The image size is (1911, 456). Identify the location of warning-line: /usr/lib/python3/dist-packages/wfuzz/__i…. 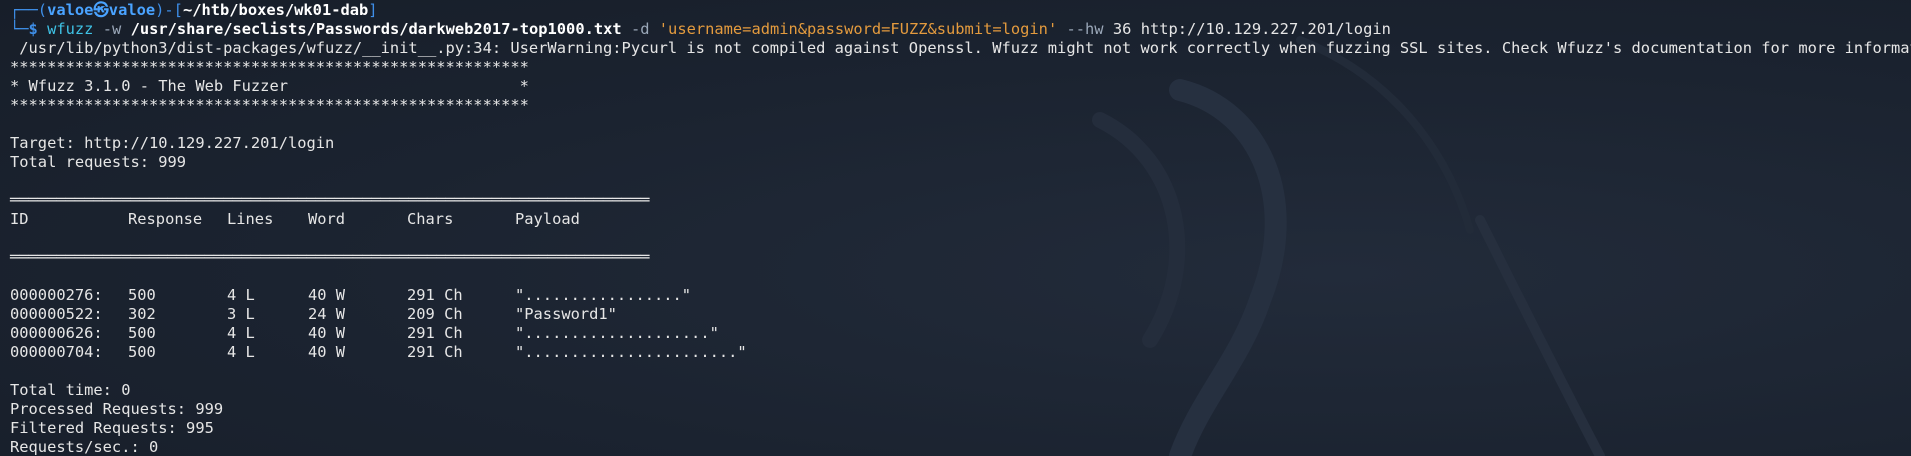
(960, 48).